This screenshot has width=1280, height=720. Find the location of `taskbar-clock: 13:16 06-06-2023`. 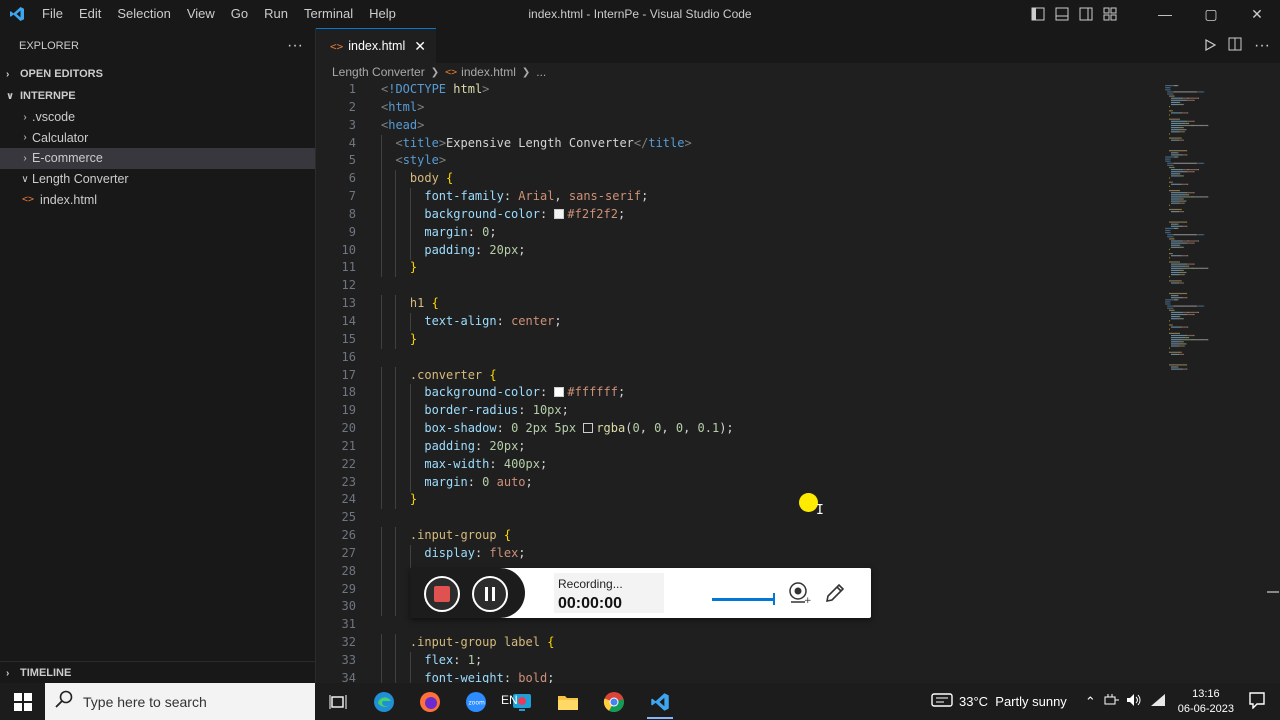

taskbar-clock: 13:16 06-06-2023 is located at coordinates (1206, 702).